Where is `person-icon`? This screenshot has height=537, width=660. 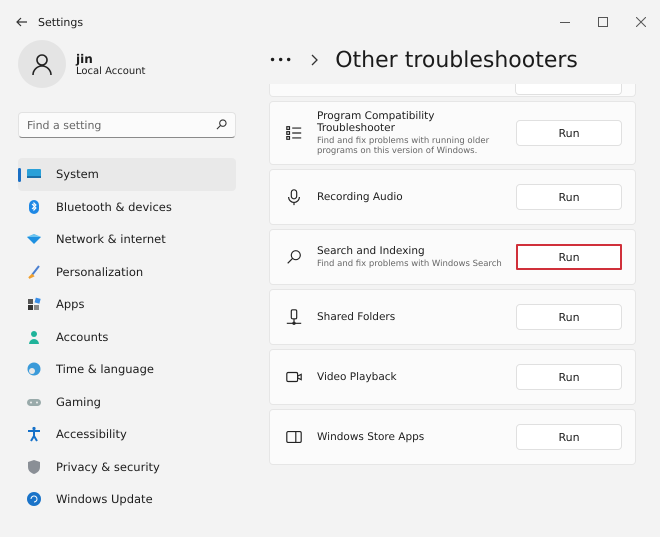 person-icon is located at coordinates (34, 336).